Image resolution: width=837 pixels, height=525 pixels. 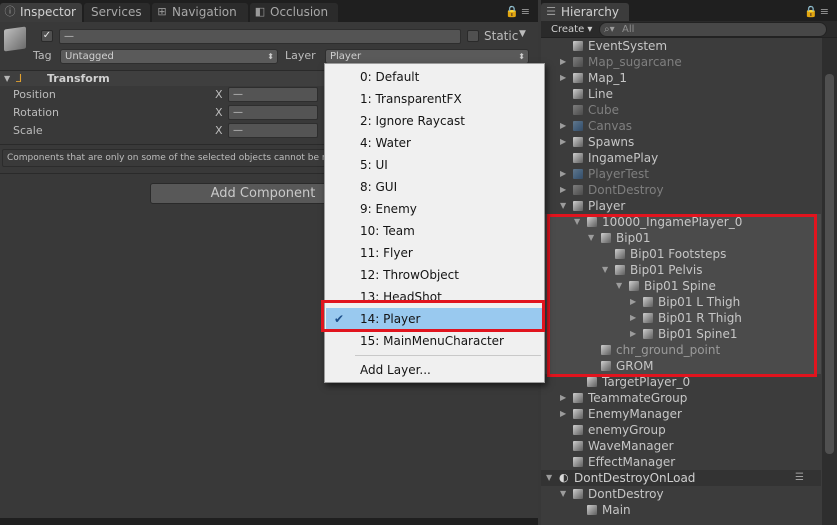 I want to click on tree-row-dontdestroy: ▶ DontDestroy, so click(x=681, y=190).